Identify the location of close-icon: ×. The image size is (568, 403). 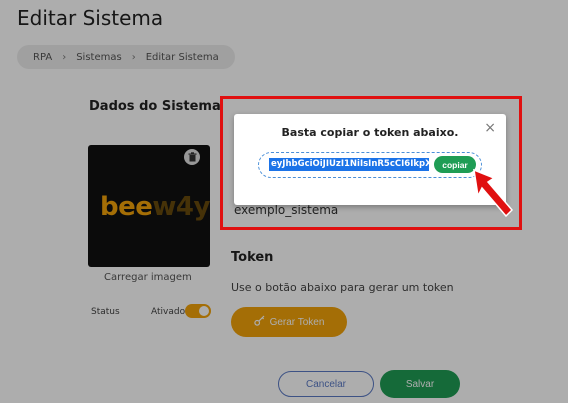
(490, 128).